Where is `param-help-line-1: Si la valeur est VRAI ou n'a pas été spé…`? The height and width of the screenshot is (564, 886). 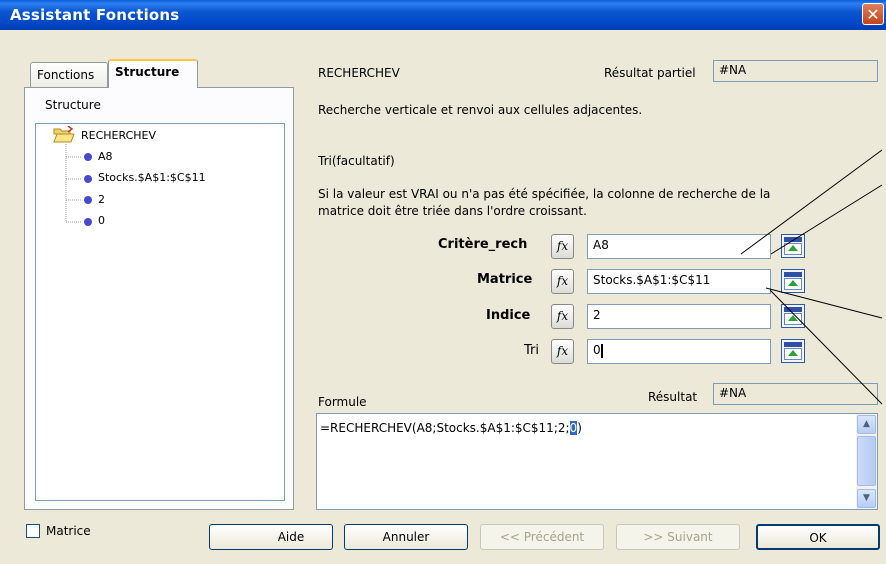
param-help-line-1: Si la valeur est VRAI ou n'a pas été spé… is located at coordinates (544, 194).